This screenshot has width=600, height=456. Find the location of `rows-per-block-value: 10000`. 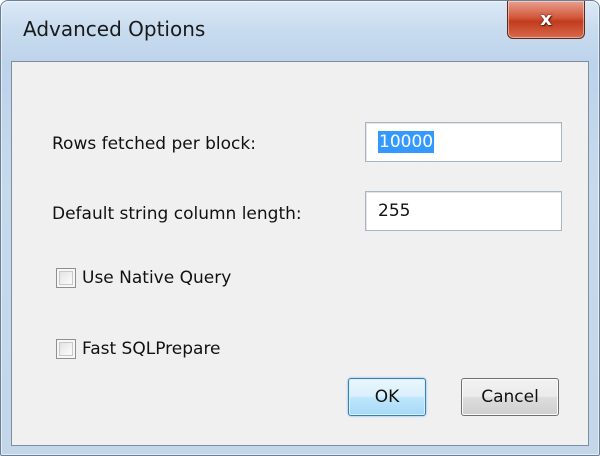

rows-per-block-value: 10000 is located at coordinates (406, 142).